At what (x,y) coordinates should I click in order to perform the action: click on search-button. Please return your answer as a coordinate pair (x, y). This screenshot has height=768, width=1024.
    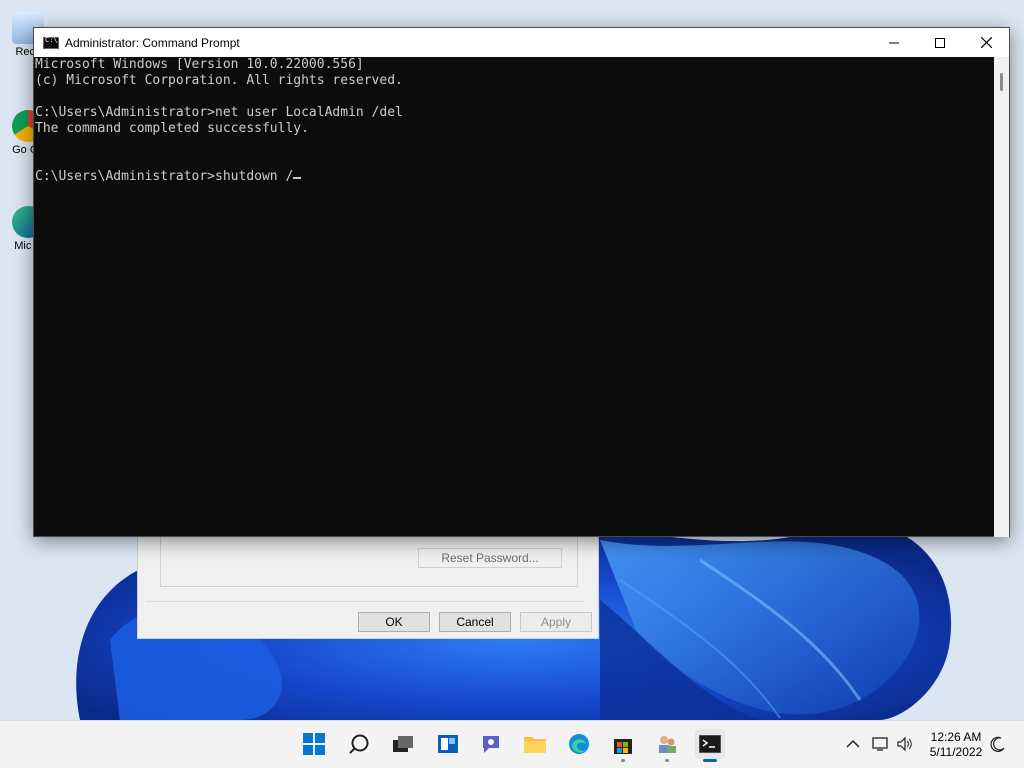
    Looking at the image, I should click on (359, 744).